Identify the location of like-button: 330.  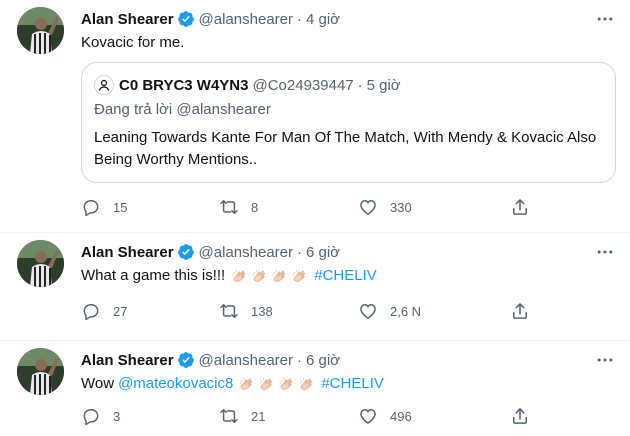
(385, 207).